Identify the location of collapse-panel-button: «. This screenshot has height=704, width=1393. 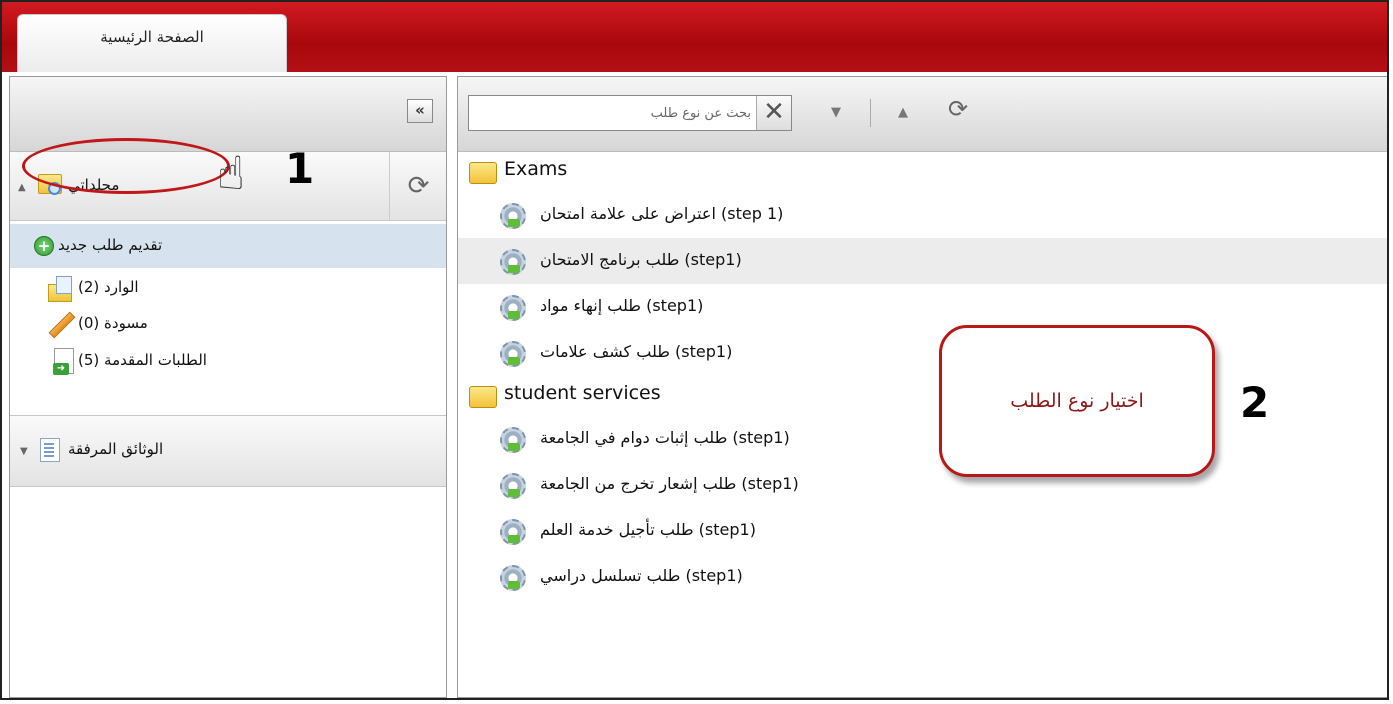
(420, 111).